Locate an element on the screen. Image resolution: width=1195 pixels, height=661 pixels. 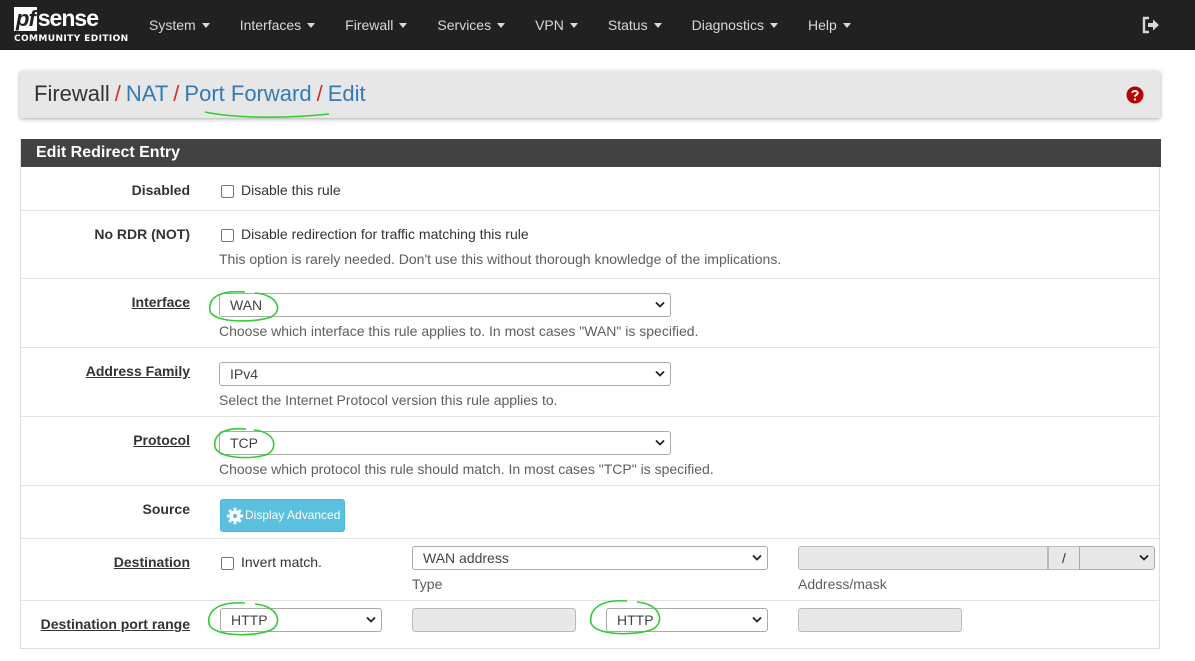
invert-match-label: Invert match. is located at coordinates (281, 562).